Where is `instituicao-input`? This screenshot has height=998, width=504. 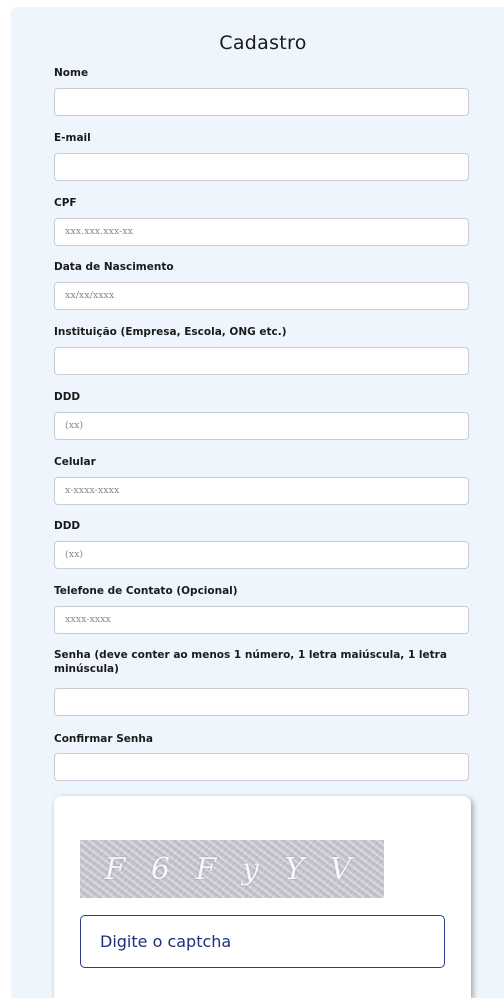
instituicao-input is located at coordinates (261, 361).